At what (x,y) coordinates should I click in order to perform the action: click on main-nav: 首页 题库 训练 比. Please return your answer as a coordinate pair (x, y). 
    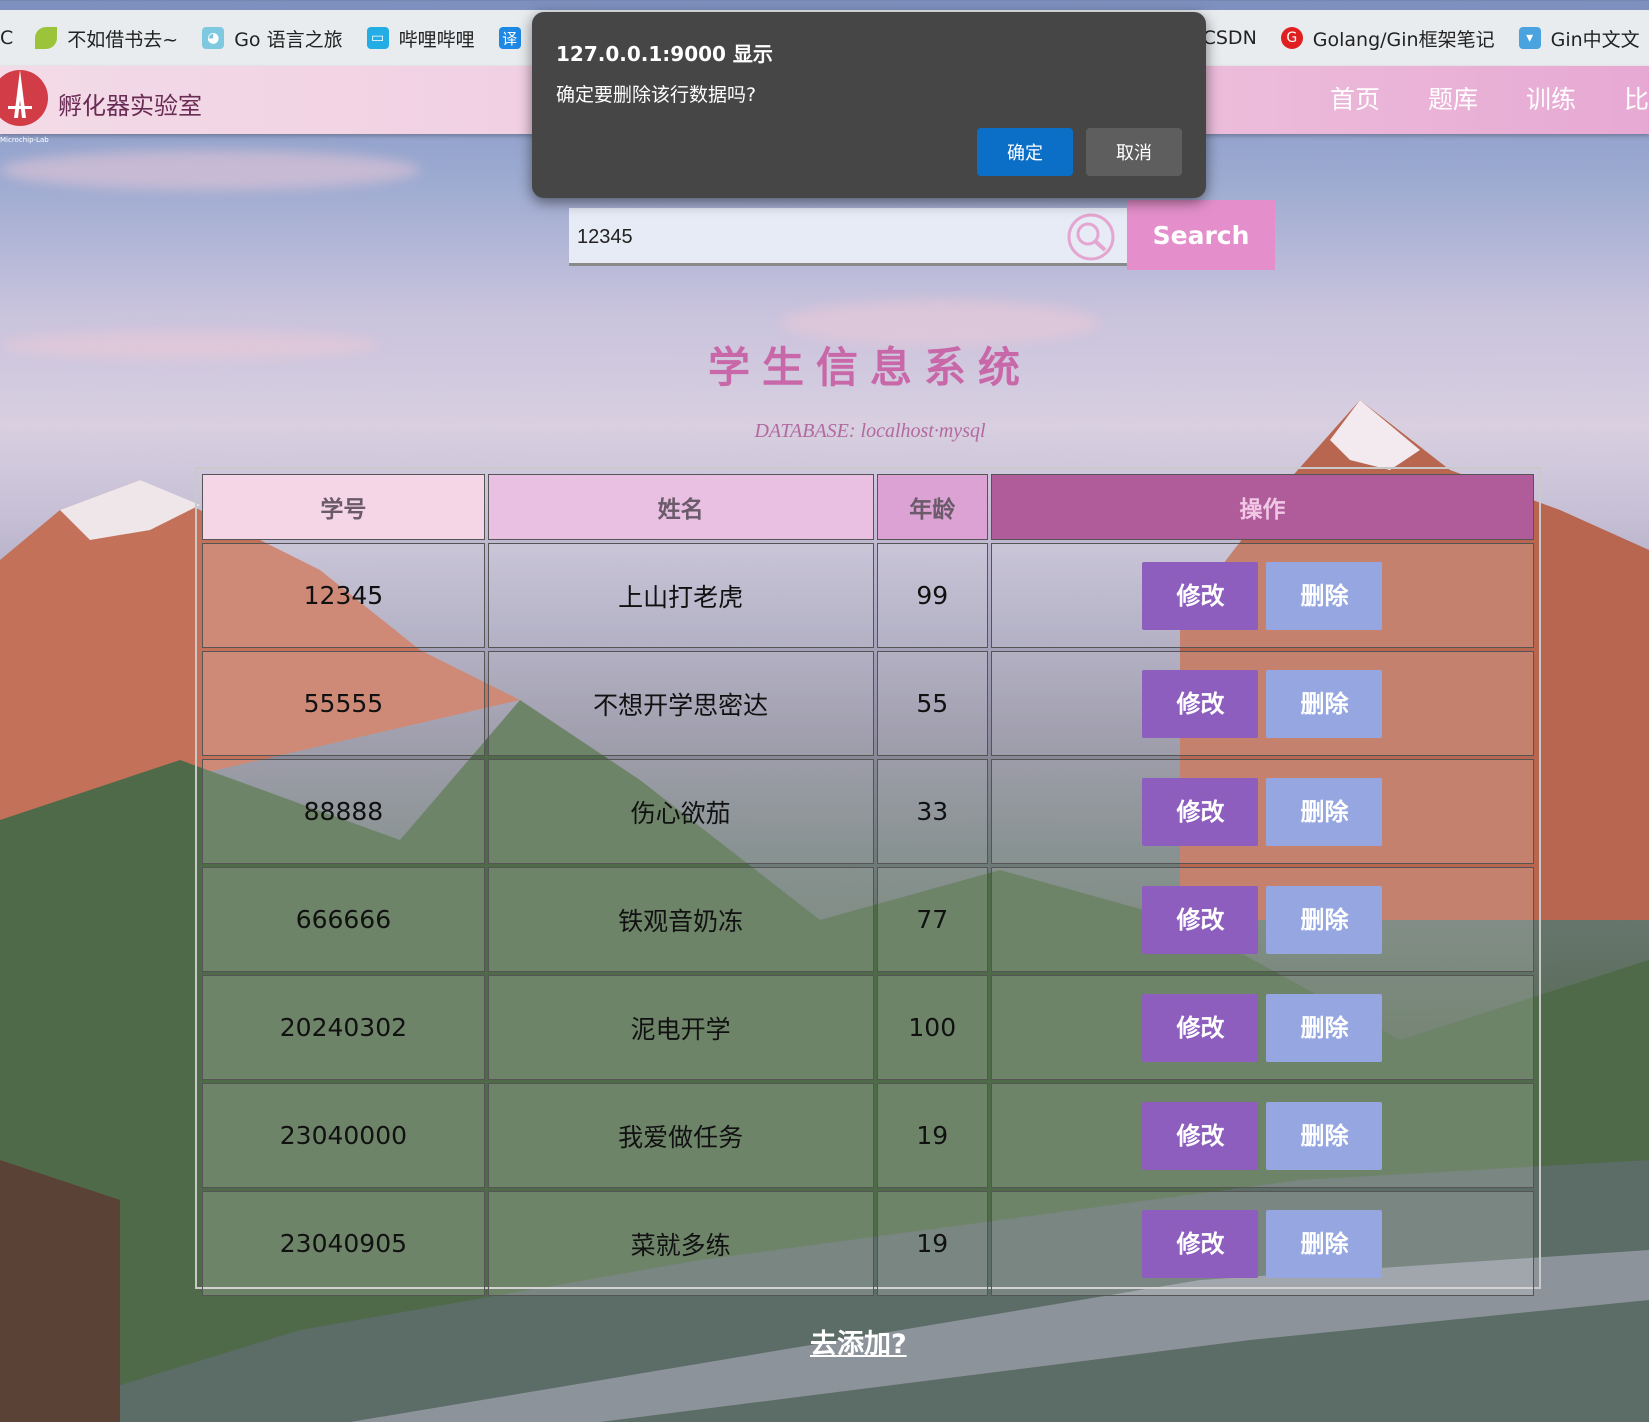
    Looking at the image, I should click on (1465, 98).